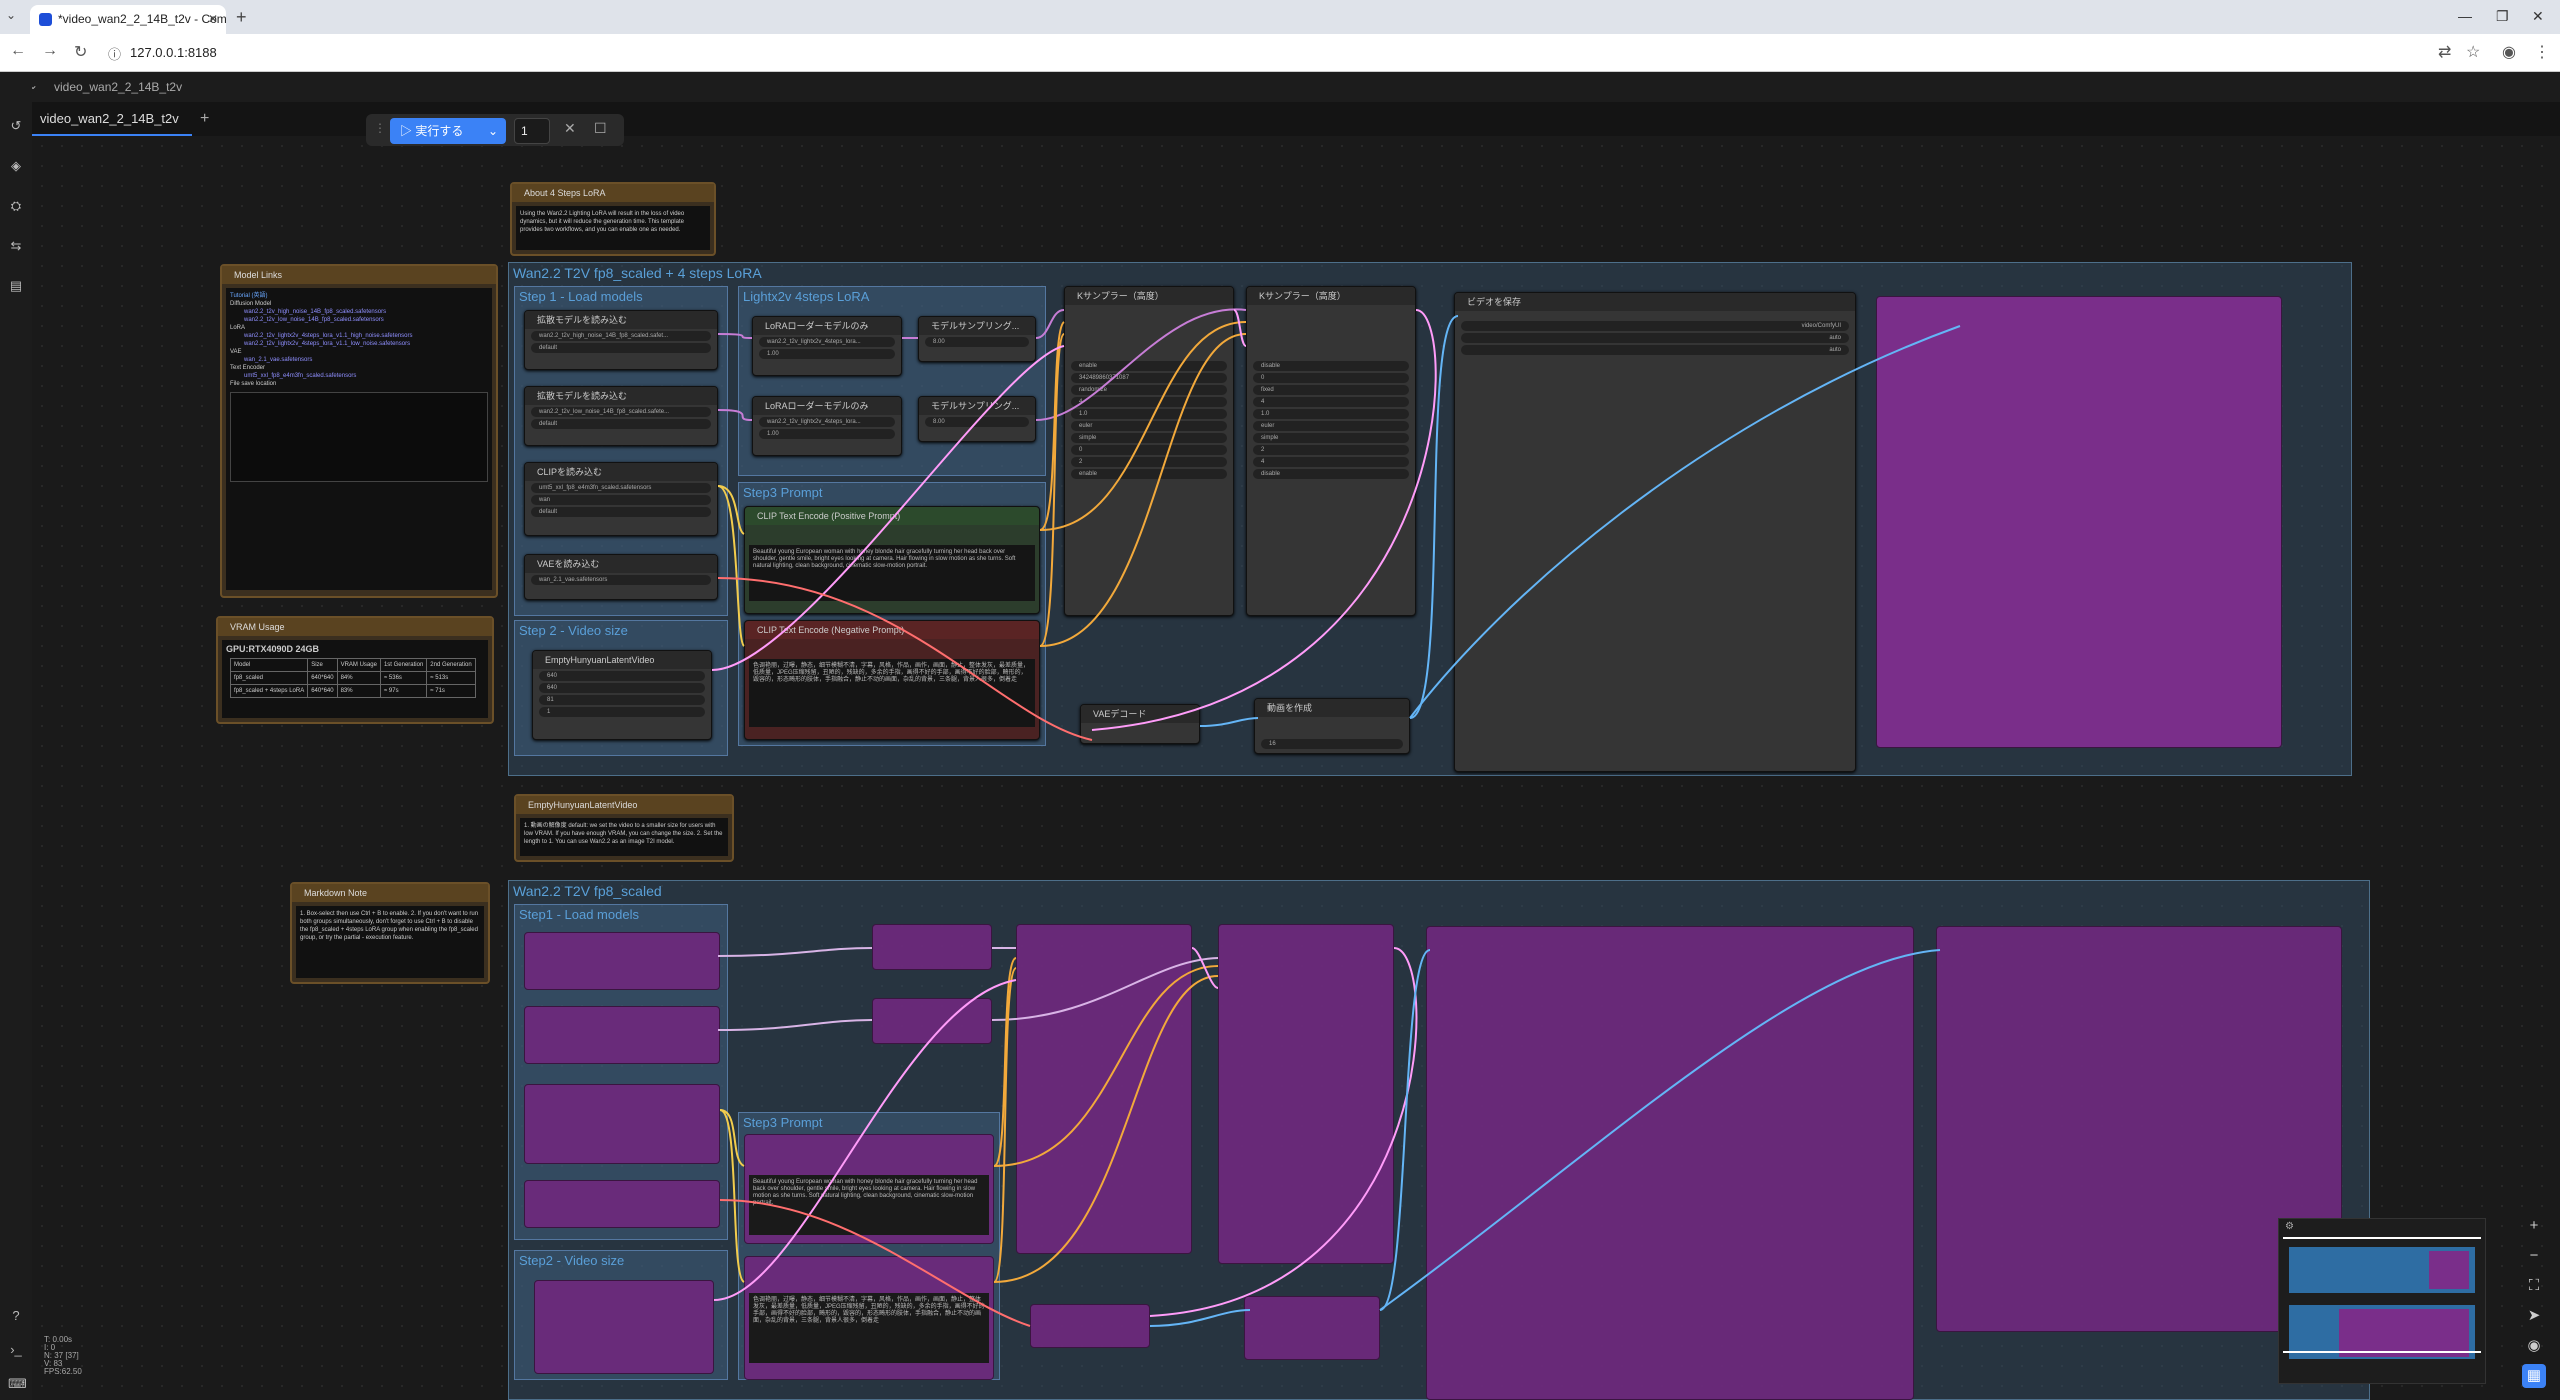 This screenshot has width=2560, height=1400. Describe the element at coordinates (63, 1371) in the screenshot. I see `stat-fps: FPS:62.50` at that location.